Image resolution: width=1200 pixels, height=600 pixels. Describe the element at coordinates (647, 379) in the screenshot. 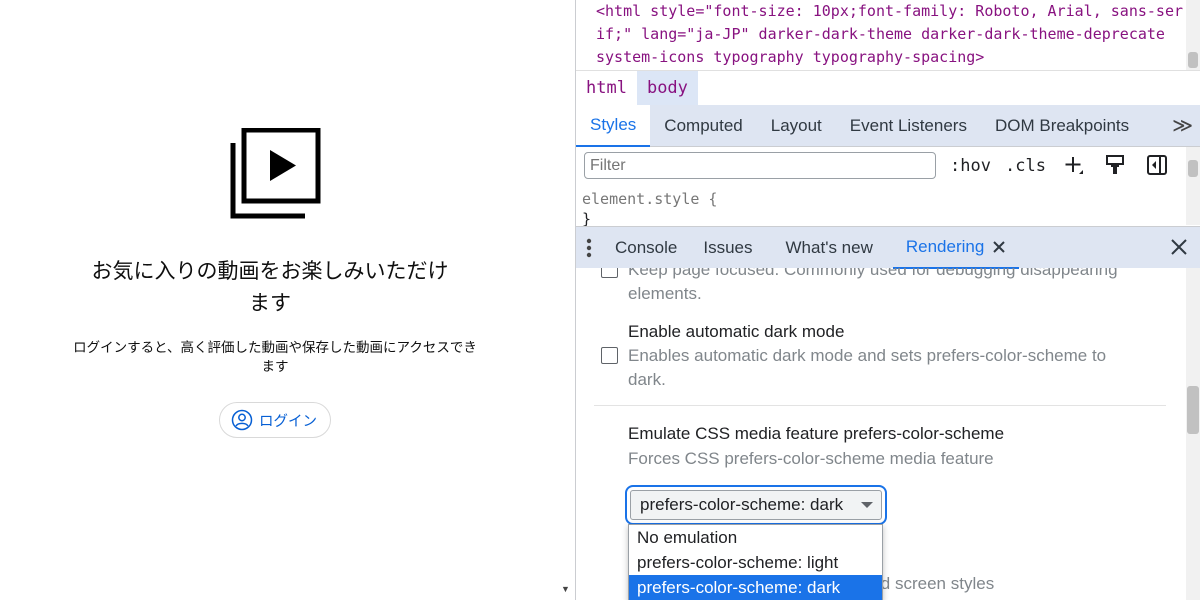

I see `auto-dark-desc-line-2: dark.` at that location.